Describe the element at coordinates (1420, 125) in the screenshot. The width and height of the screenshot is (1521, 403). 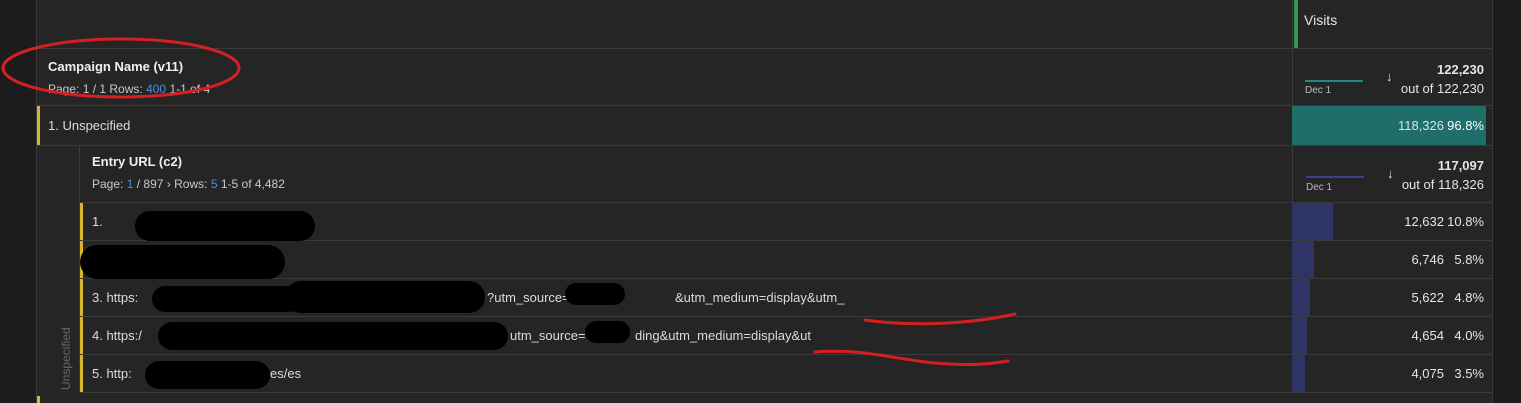
I see `row-value: 118,326` at that location.